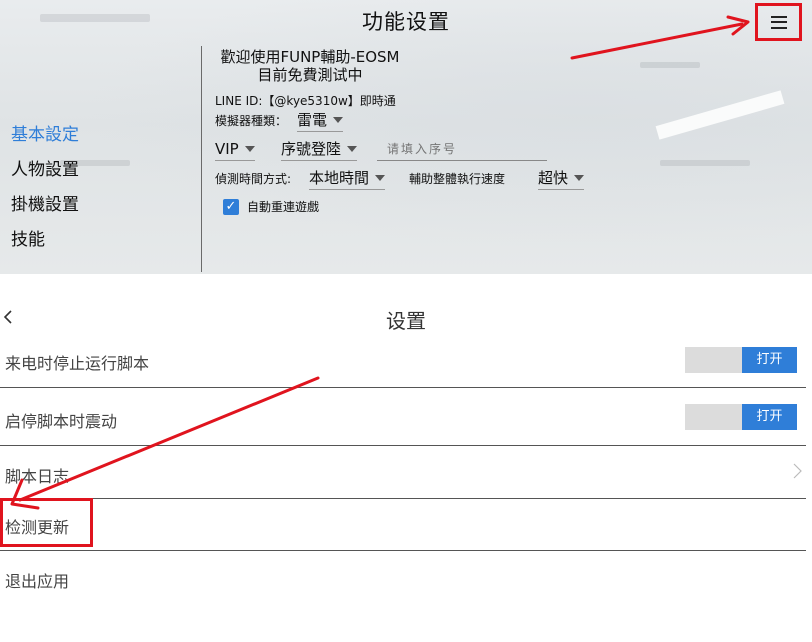 The height and width of the screenshot is (642, 812). I want to click on tier-dropdown: VIP, so click(235, 149).